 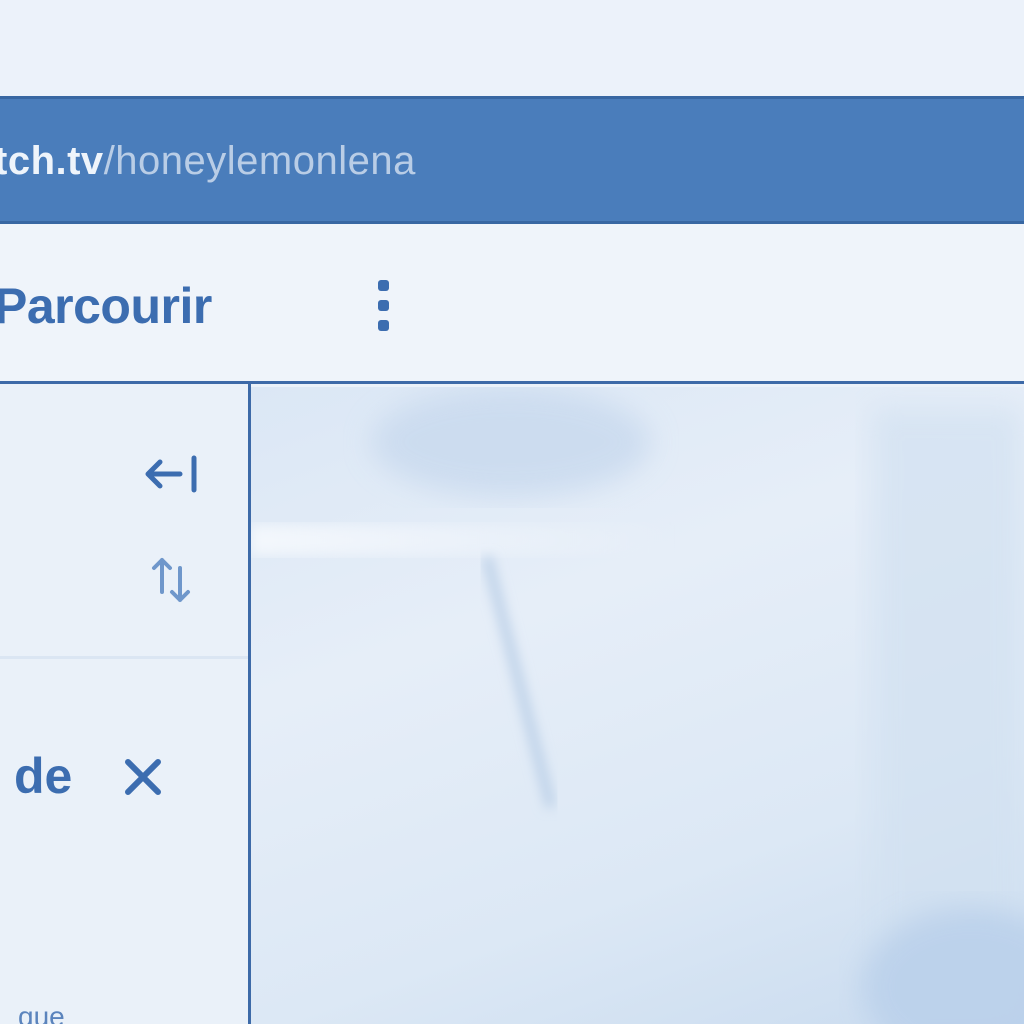 I want to click on address-bar: tch.tv/honeylemonlena, so click(x=512, y=160).